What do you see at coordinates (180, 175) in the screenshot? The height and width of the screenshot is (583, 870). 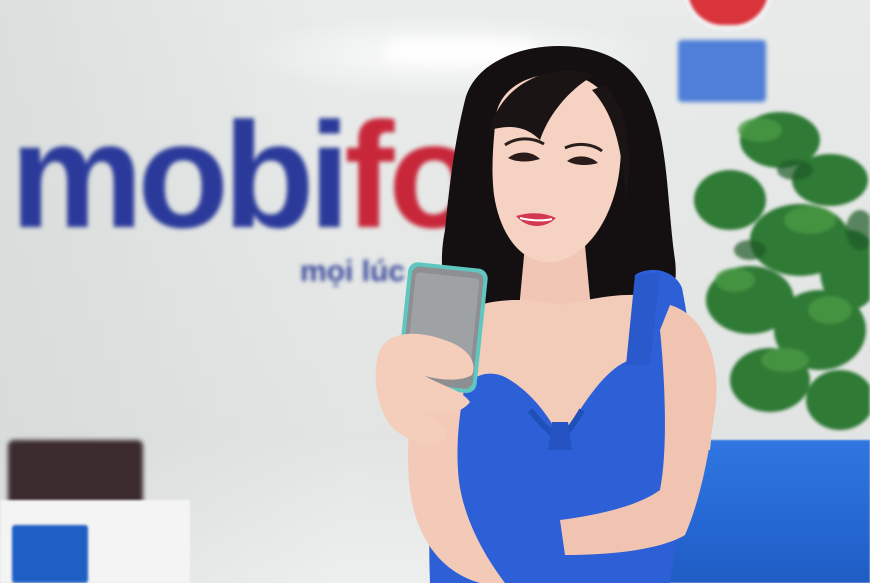 I see `logo-blue-part: mobi` at bounding box center [180, 175].